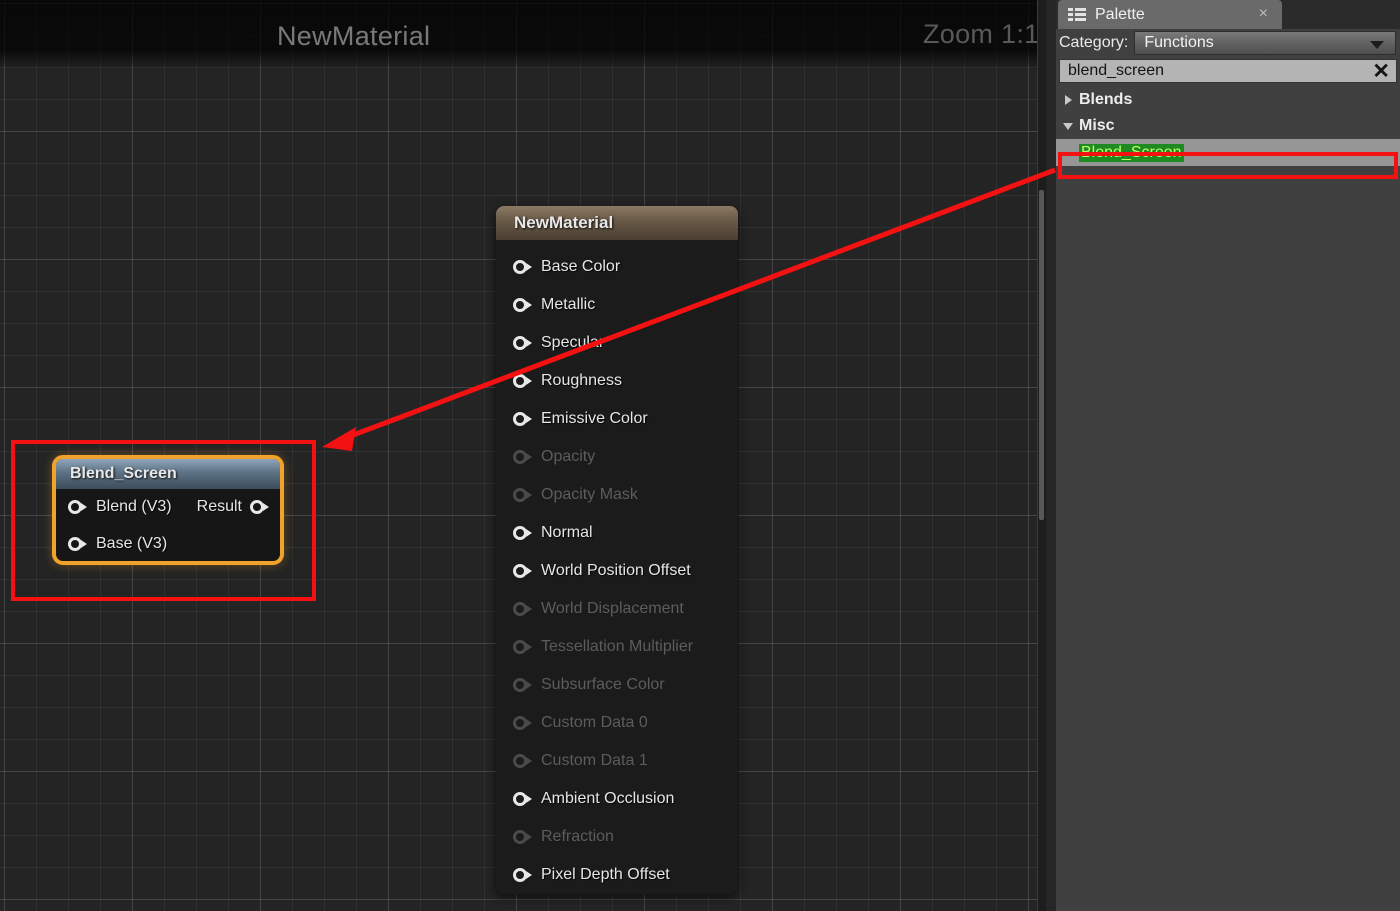 The image size is (1400, 911). I want to click on blend-screen-node-body: Blend (V3) Base (V3) Result, so click(168, 525).